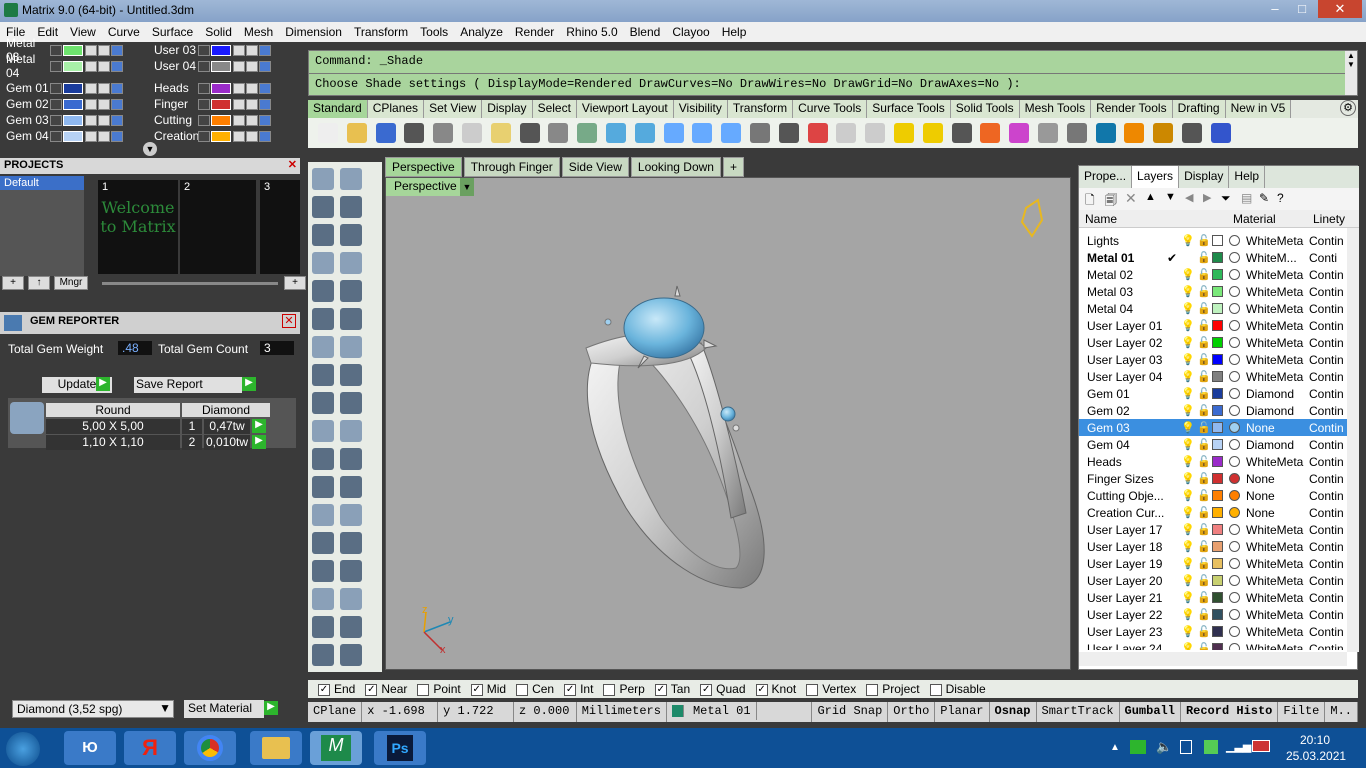 The width and height of the screenshot is (1366, 768). I want to click on set-material-arrow-icon: ▶, so click(271, 708).